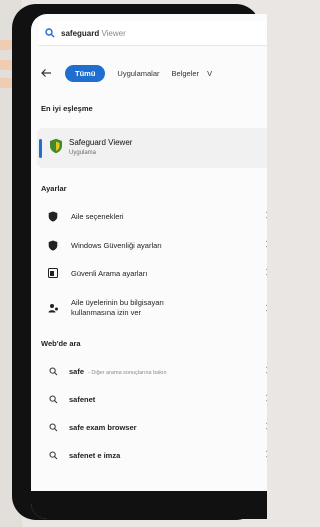 Image resolution: width=320 pixels, height=527 pixels. What do you see at coordinates (149, 505) in the screenshot?
I see `bottom-bezel` at bounding box center [149, 505].